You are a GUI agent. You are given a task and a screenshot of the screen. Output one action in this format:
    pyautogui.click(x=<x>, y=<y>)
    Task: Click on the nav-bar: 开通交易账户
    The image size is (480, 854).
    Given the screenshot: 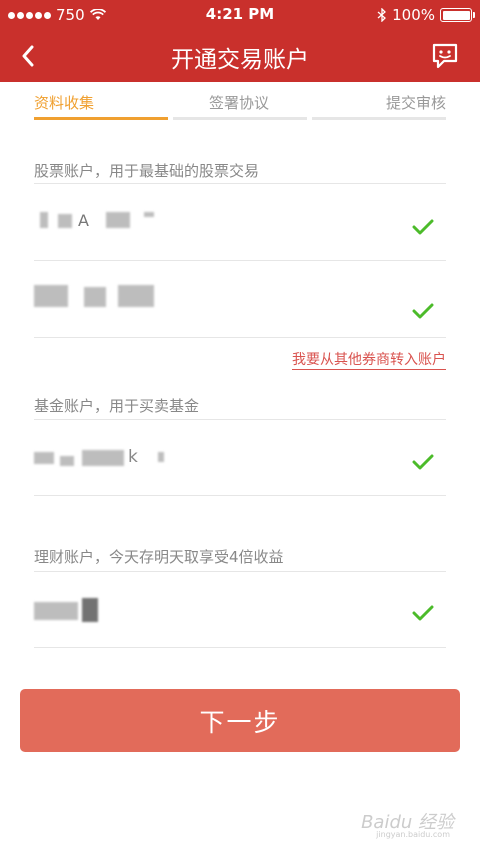 What is the action you would take?
    pyautogui.click(x=240, y=56)
    